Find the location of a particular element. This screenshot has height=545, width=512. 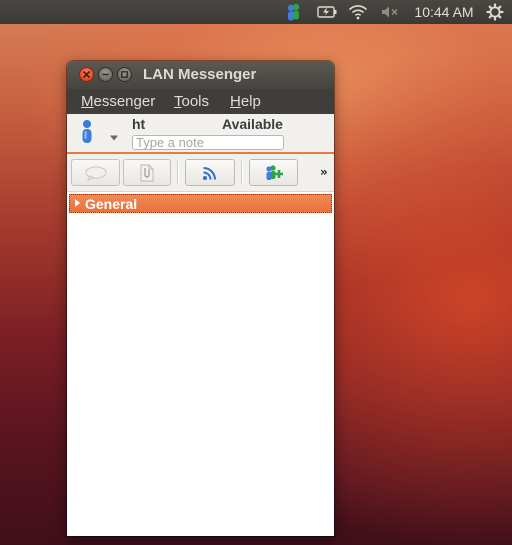

toolbar: » is located at coordinates (200, 173).